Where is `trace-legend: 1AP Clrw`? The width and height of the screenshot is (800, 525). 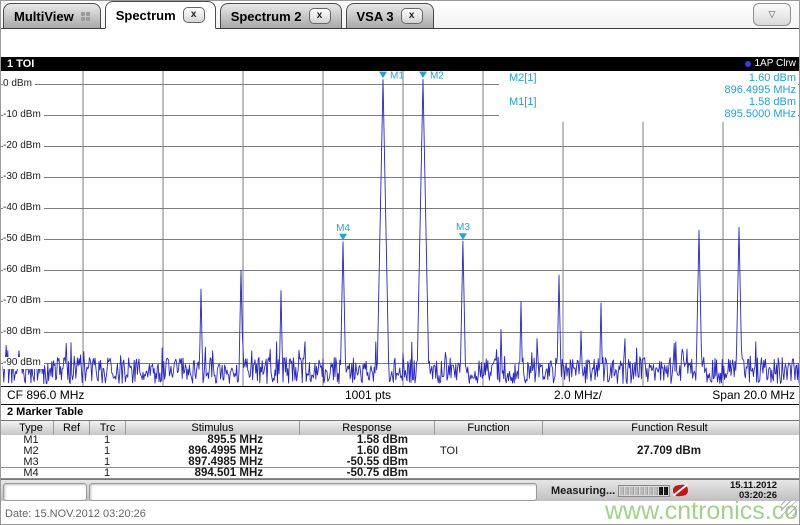 trace-legend: 1AP Clrw is located at coordinates (770, 64).